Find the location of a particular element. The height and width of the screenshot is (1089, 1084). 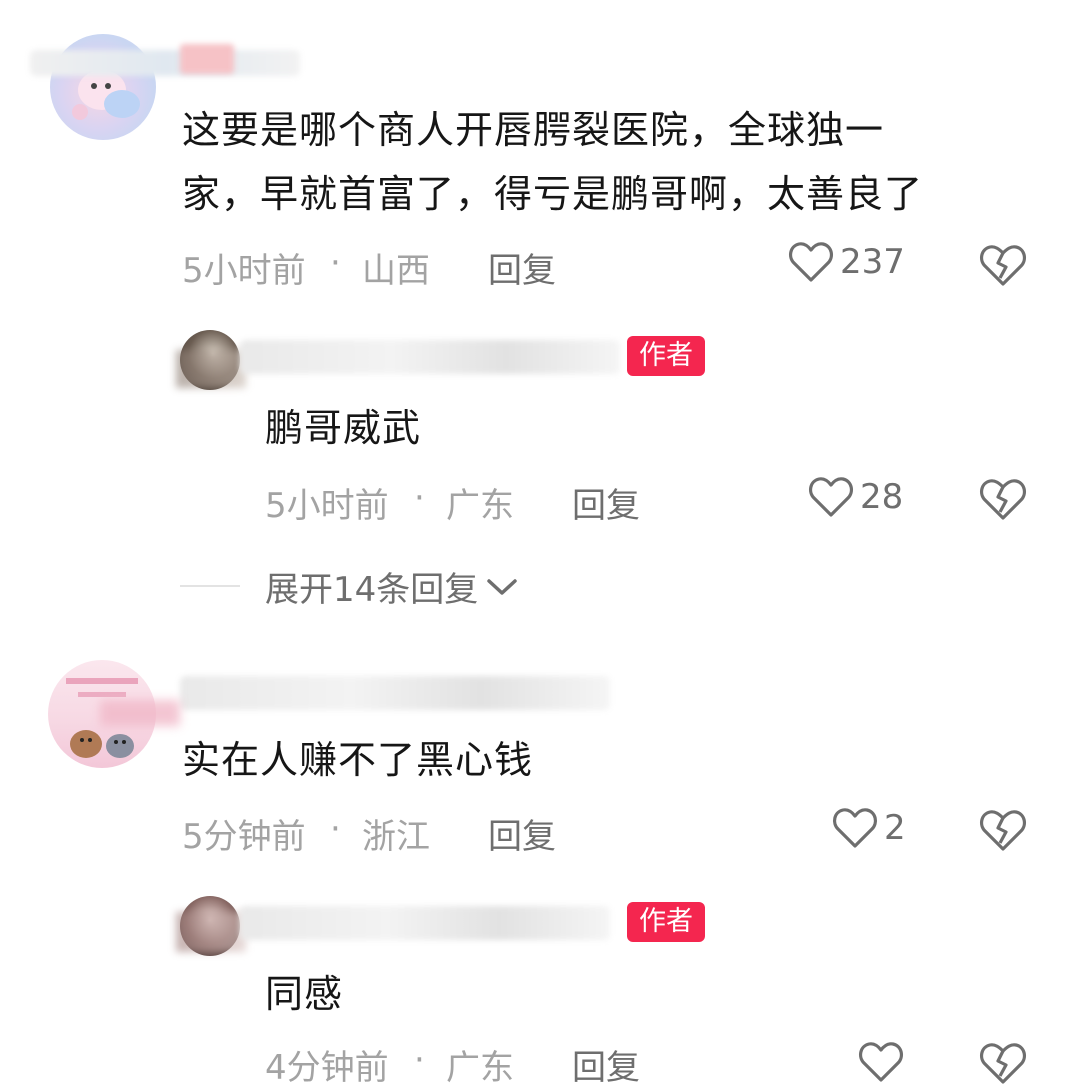

like-count: 237 is located at coordinates (872, 262).